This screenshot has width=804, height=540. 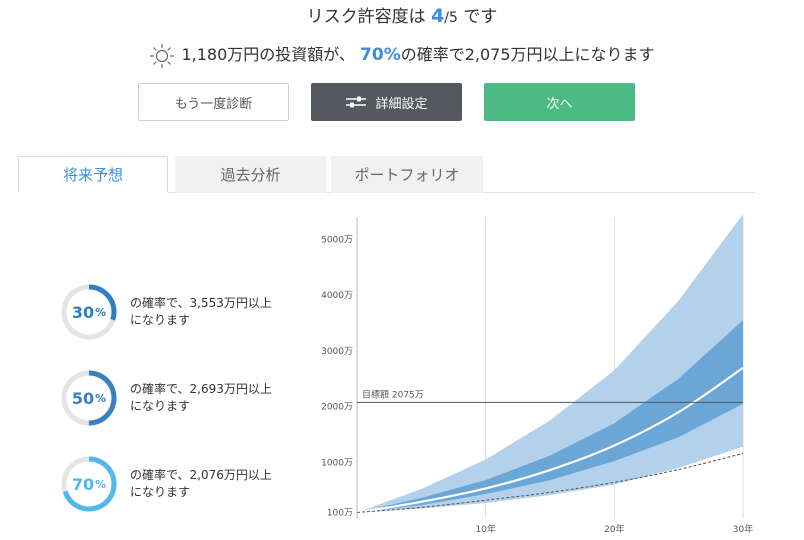 What do you see at coordinates (201, 483) in the screenshot?
I see `probability-text: の確率で、2,076万円以上 になります` at bounding box center [201, 483].